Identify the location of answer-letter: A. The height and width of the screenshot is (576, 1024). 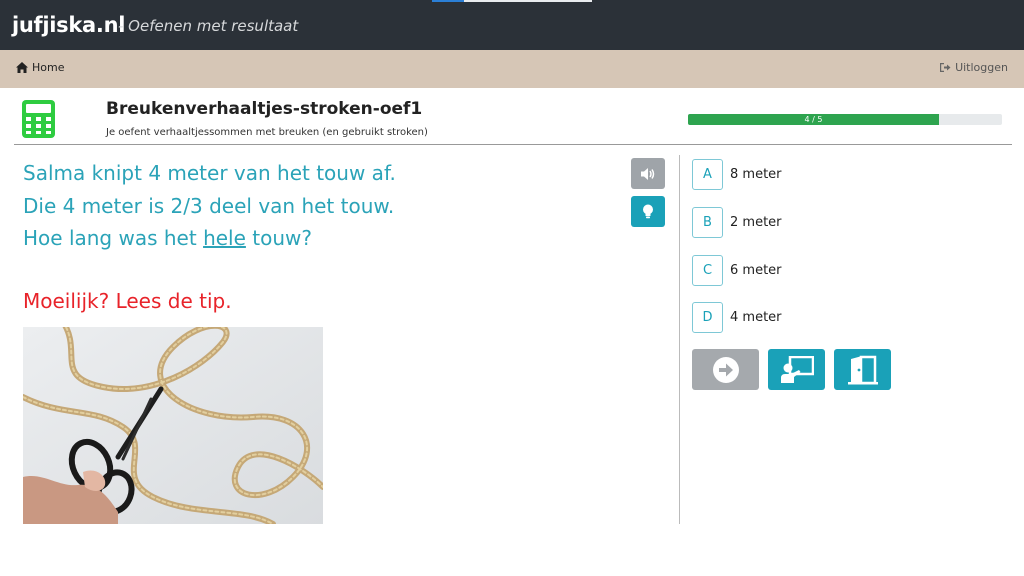
(707, 174).